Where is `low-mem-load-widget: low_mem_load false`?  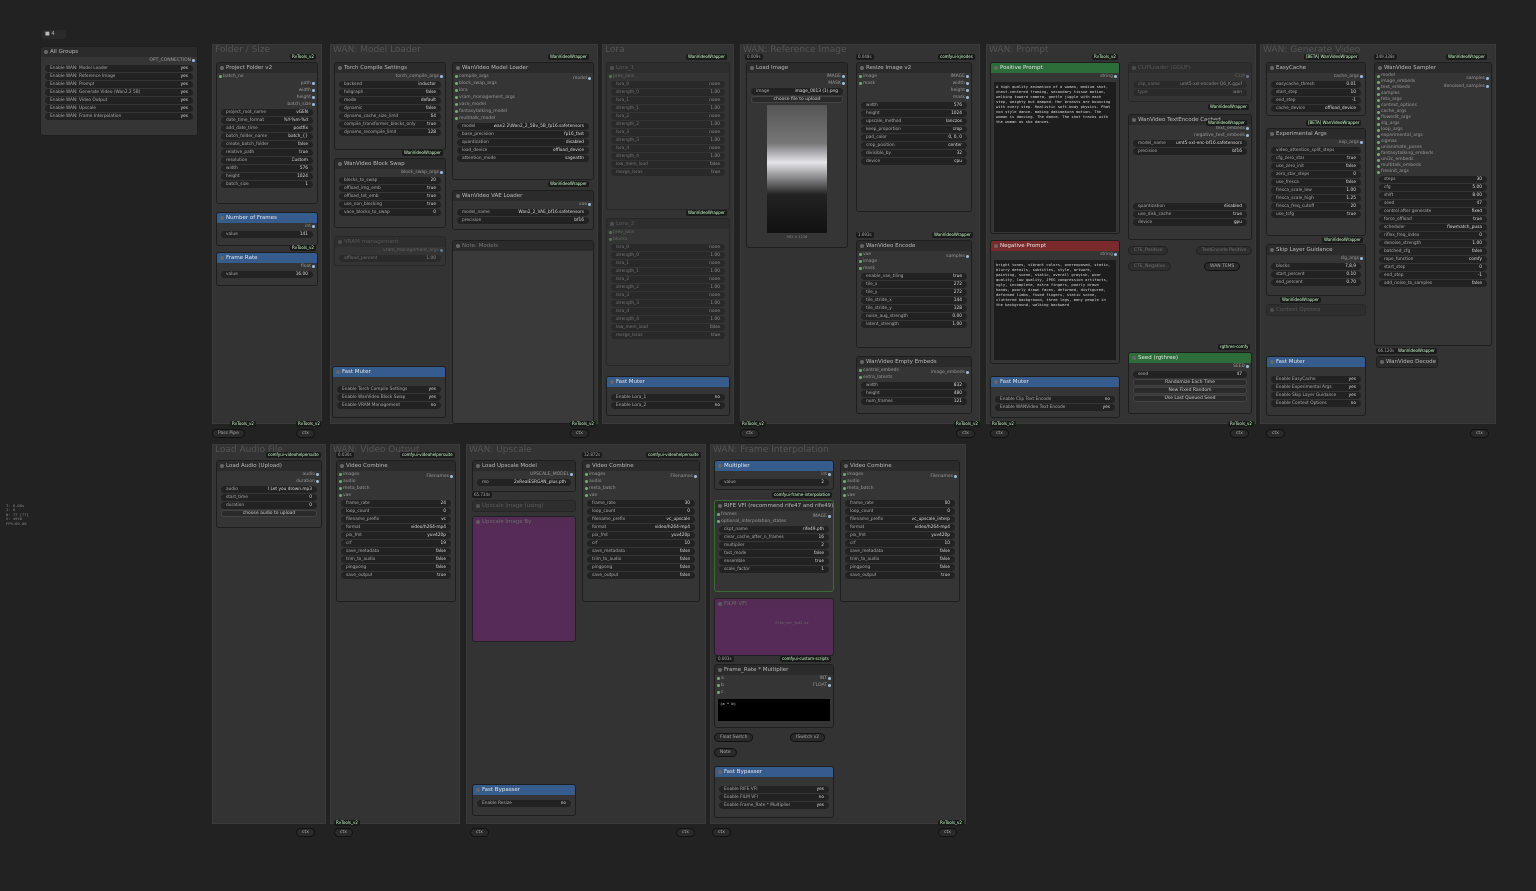
low-mem-load-widget: low_mem_load false is located at coordinates (668, 164).